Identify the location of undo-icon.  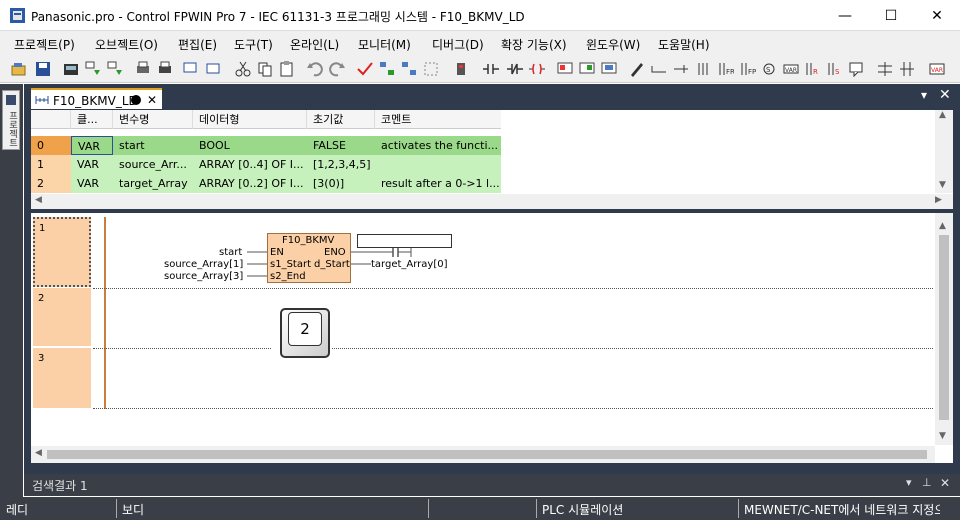
(315, 69).